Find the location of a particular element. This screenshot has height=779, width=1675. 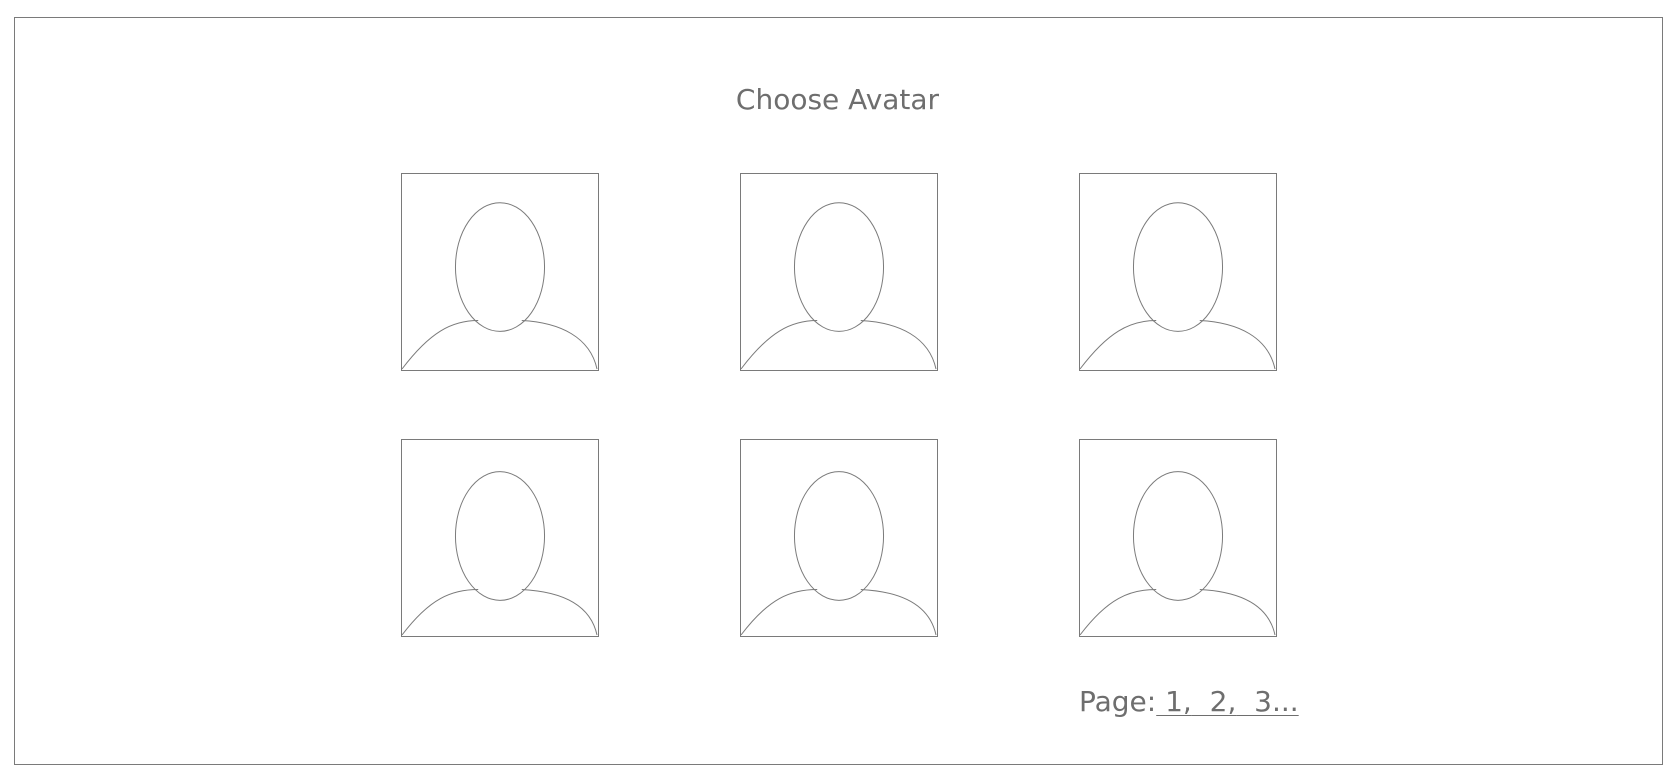

pagination-label: Page: is located at coordinates (1118, 701).